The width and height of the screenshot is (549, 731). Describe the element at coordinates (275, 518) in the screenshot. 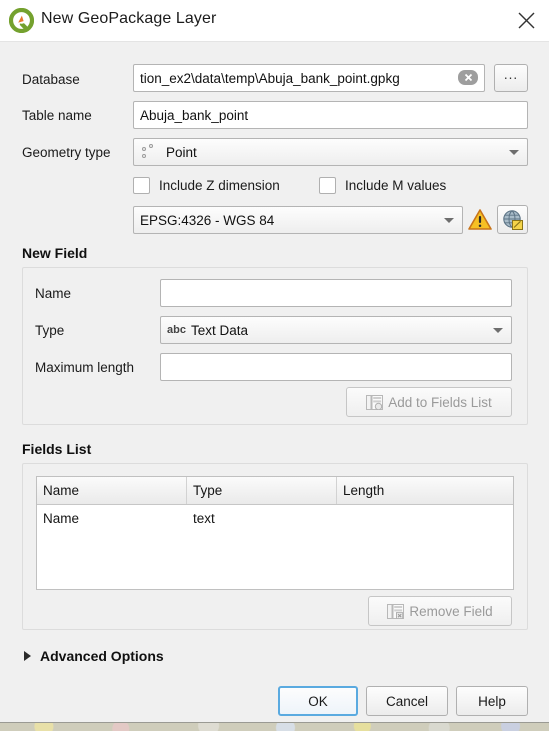

I see `table-row: Name text` at that location.